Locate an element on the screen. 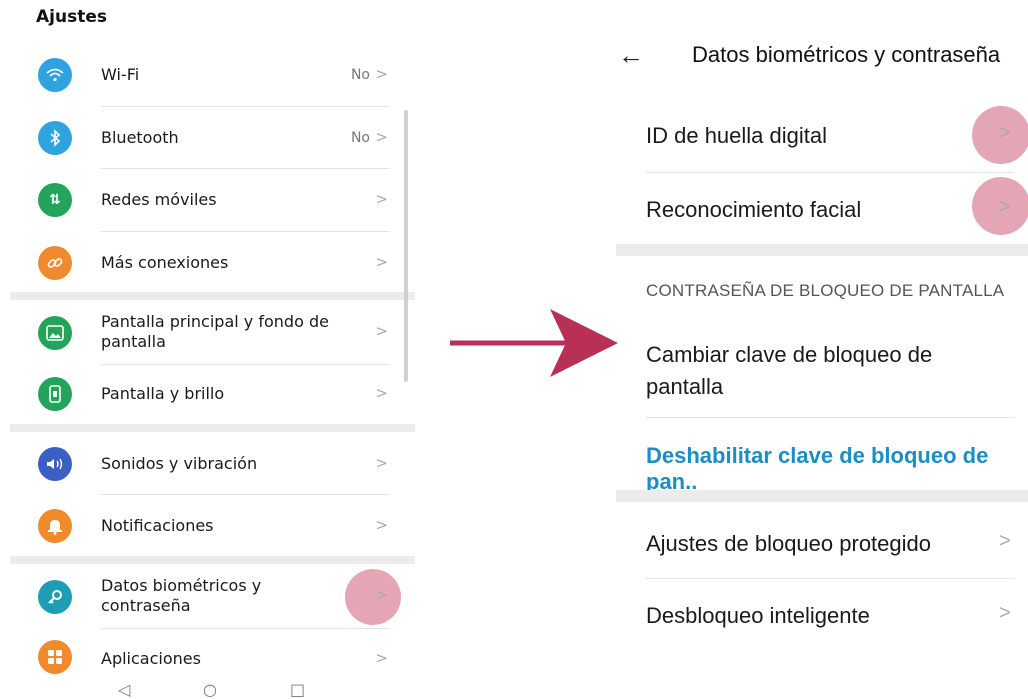  menu-item-label-line2: pantalla is located at coordinates (685, 386).